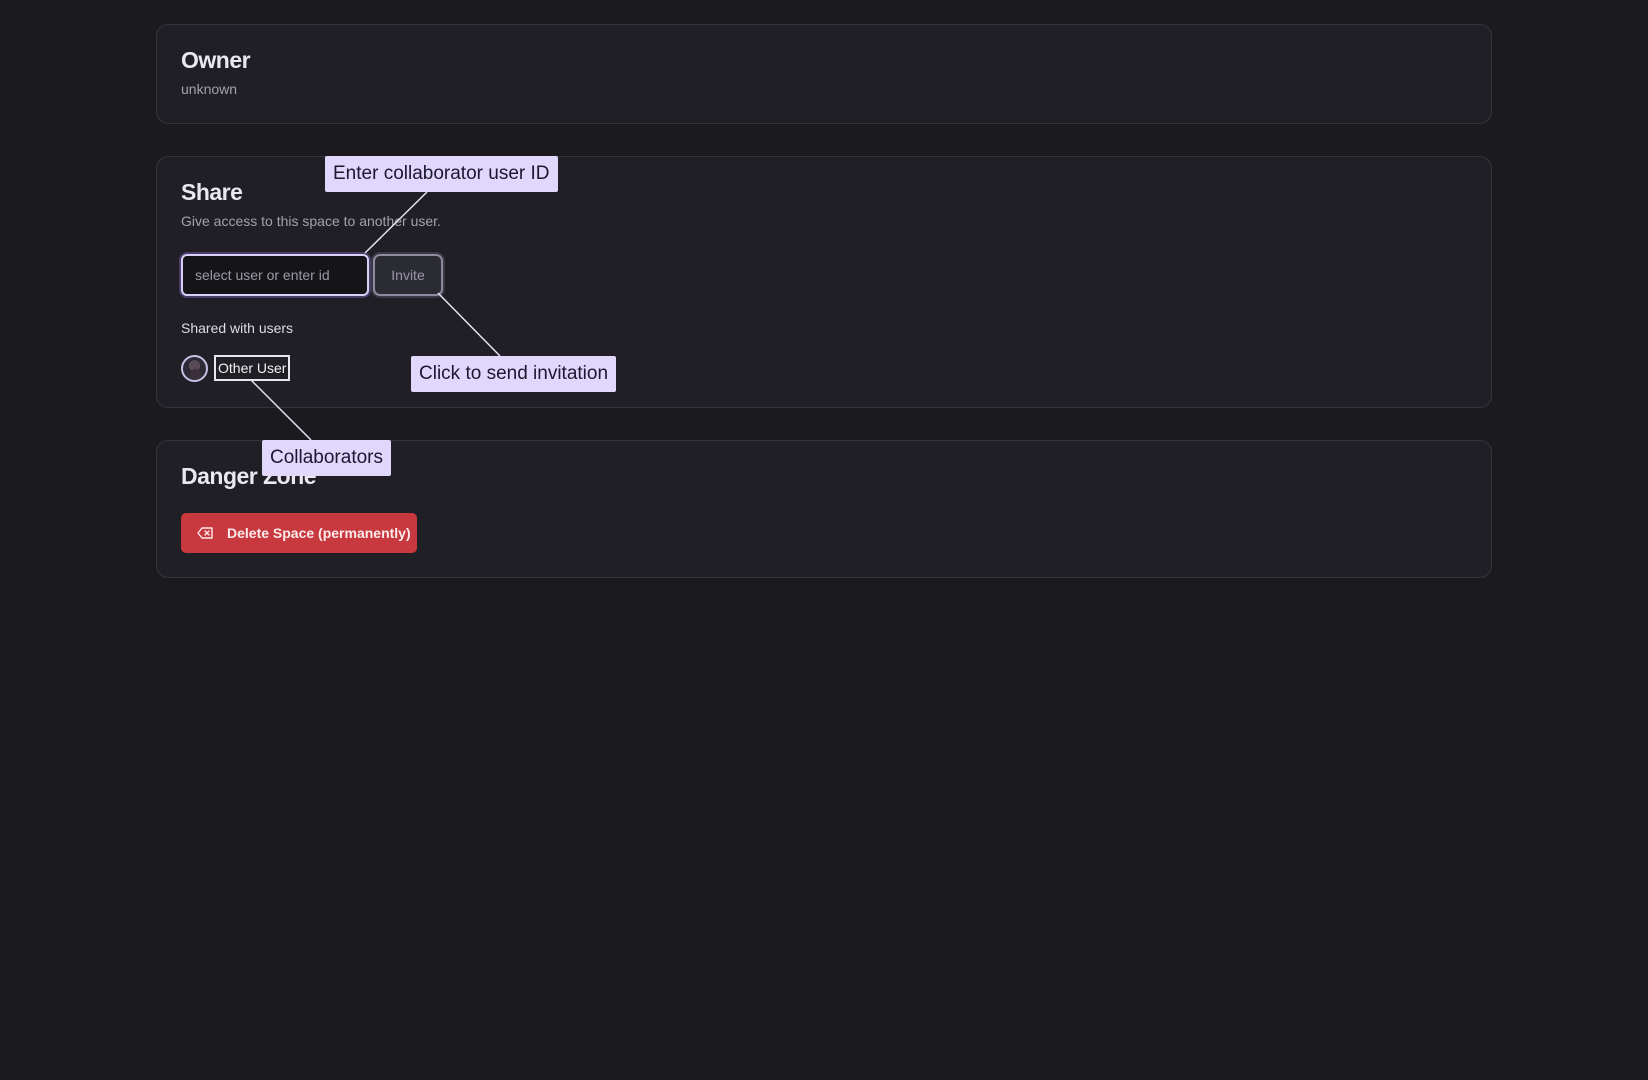 Image resolution: width=1648 pixels, height=1080 pixels. What do you see at coordinates (252, 368) in the screenshot?
I see `shared-user-name: Other User` at bounding box center [252, 368].